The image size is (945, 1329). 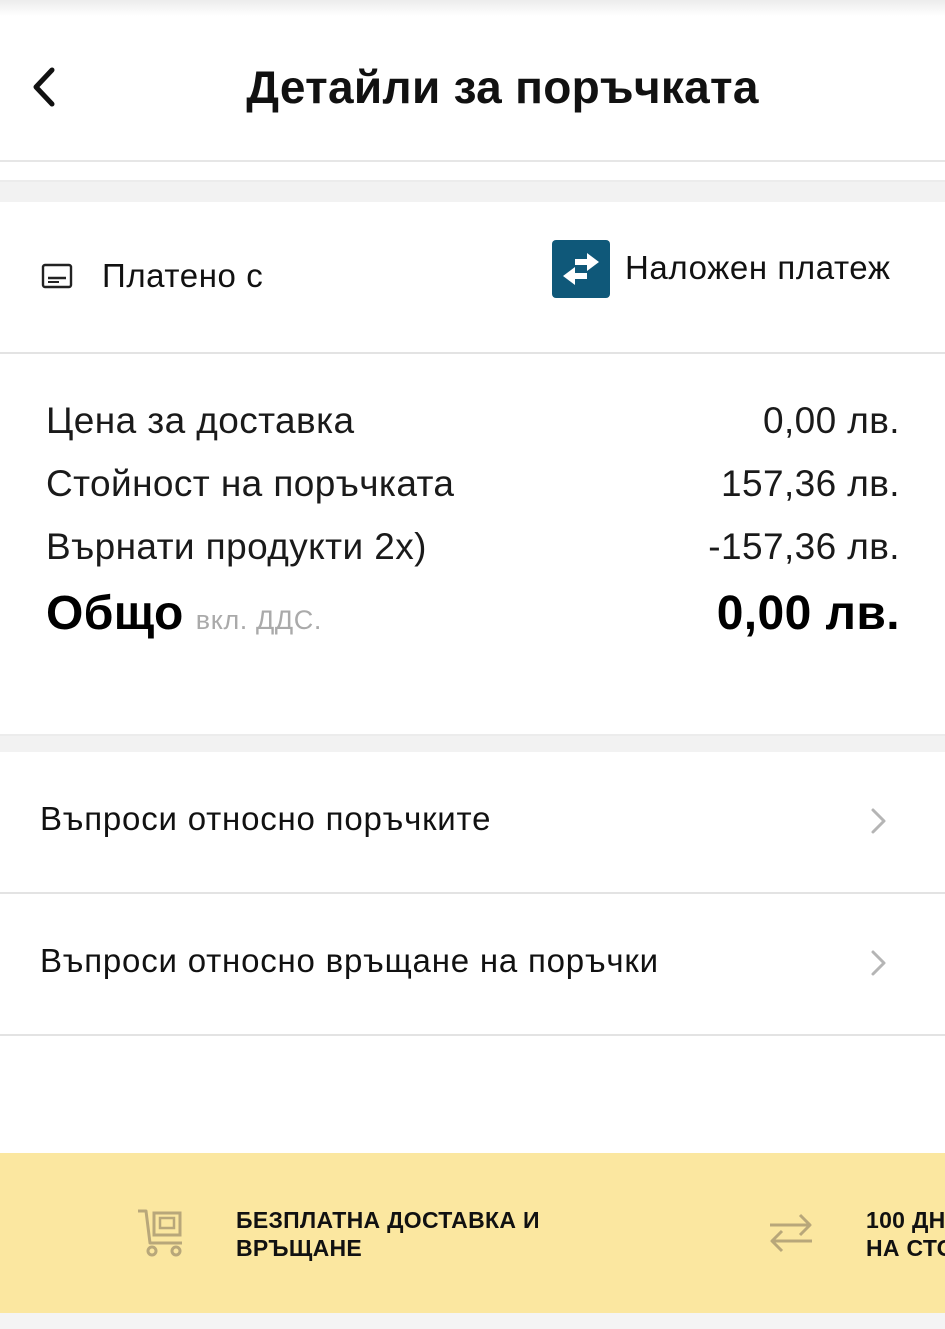 I want to click on page-title: Детайли за поръчката, so click(x=502, y=87).